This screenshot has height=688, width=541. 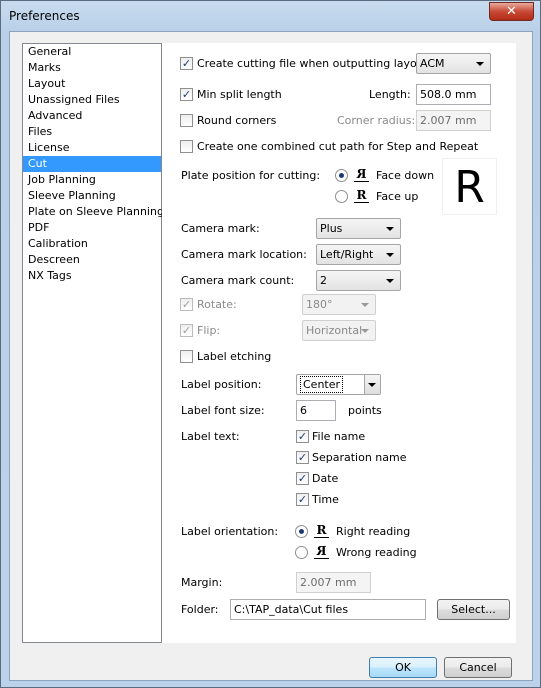 I want to click on nav-item-advanced: Advanced, so click(x=92, y=116).